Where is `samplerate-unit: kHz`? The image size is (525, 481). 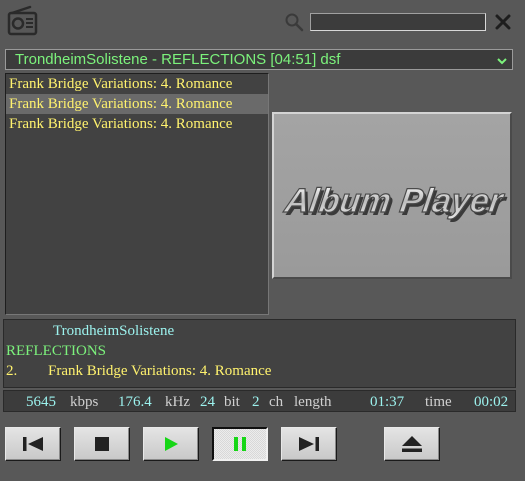
samplerate-unit: kHz is located at coordinates (177, 402).